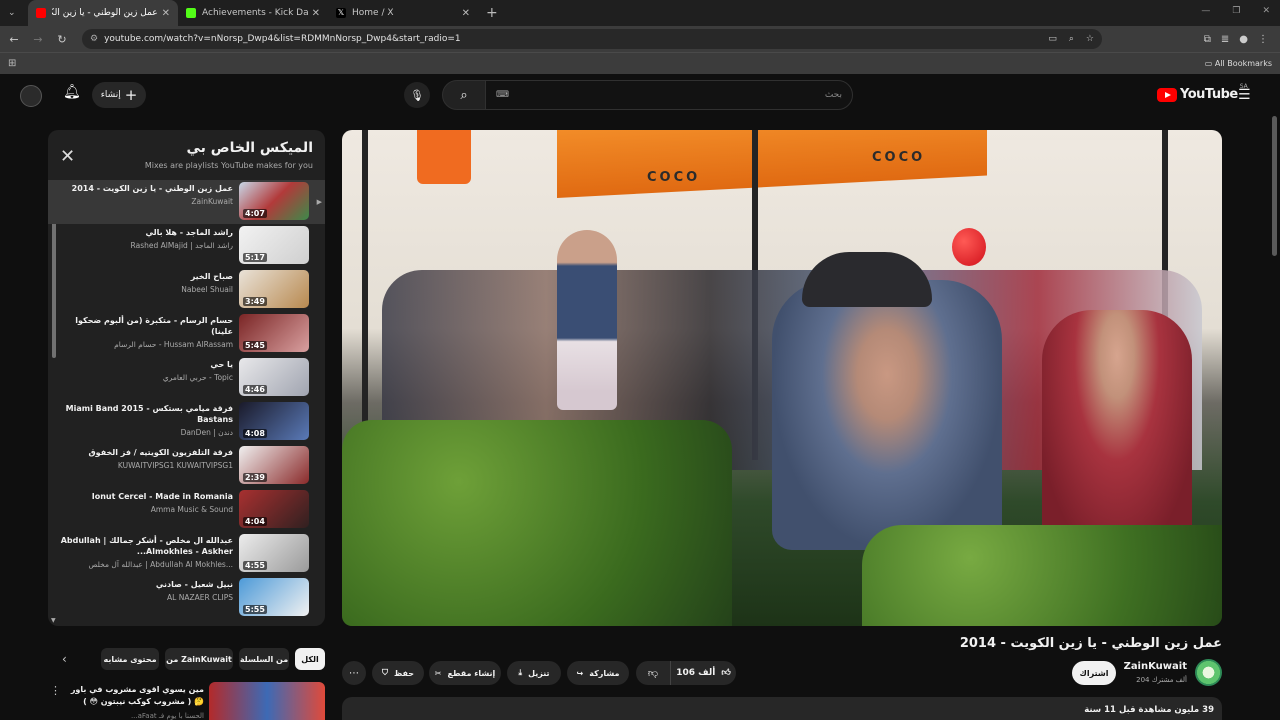 This screenshot has height=720, width=1280. Describe the element at coordinates (1207, 39) in the screenshot. I see `extensions-icon: ⧉` at that location.